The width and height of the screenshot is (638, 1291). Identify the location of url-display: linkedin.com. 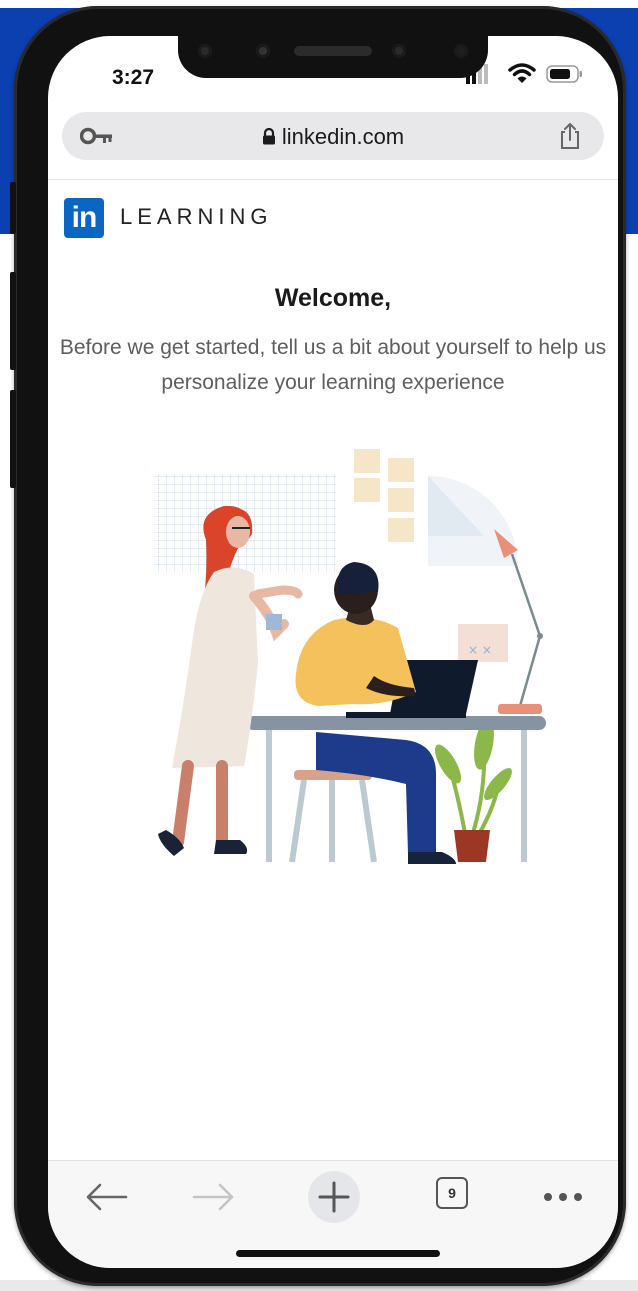
(333, 137).